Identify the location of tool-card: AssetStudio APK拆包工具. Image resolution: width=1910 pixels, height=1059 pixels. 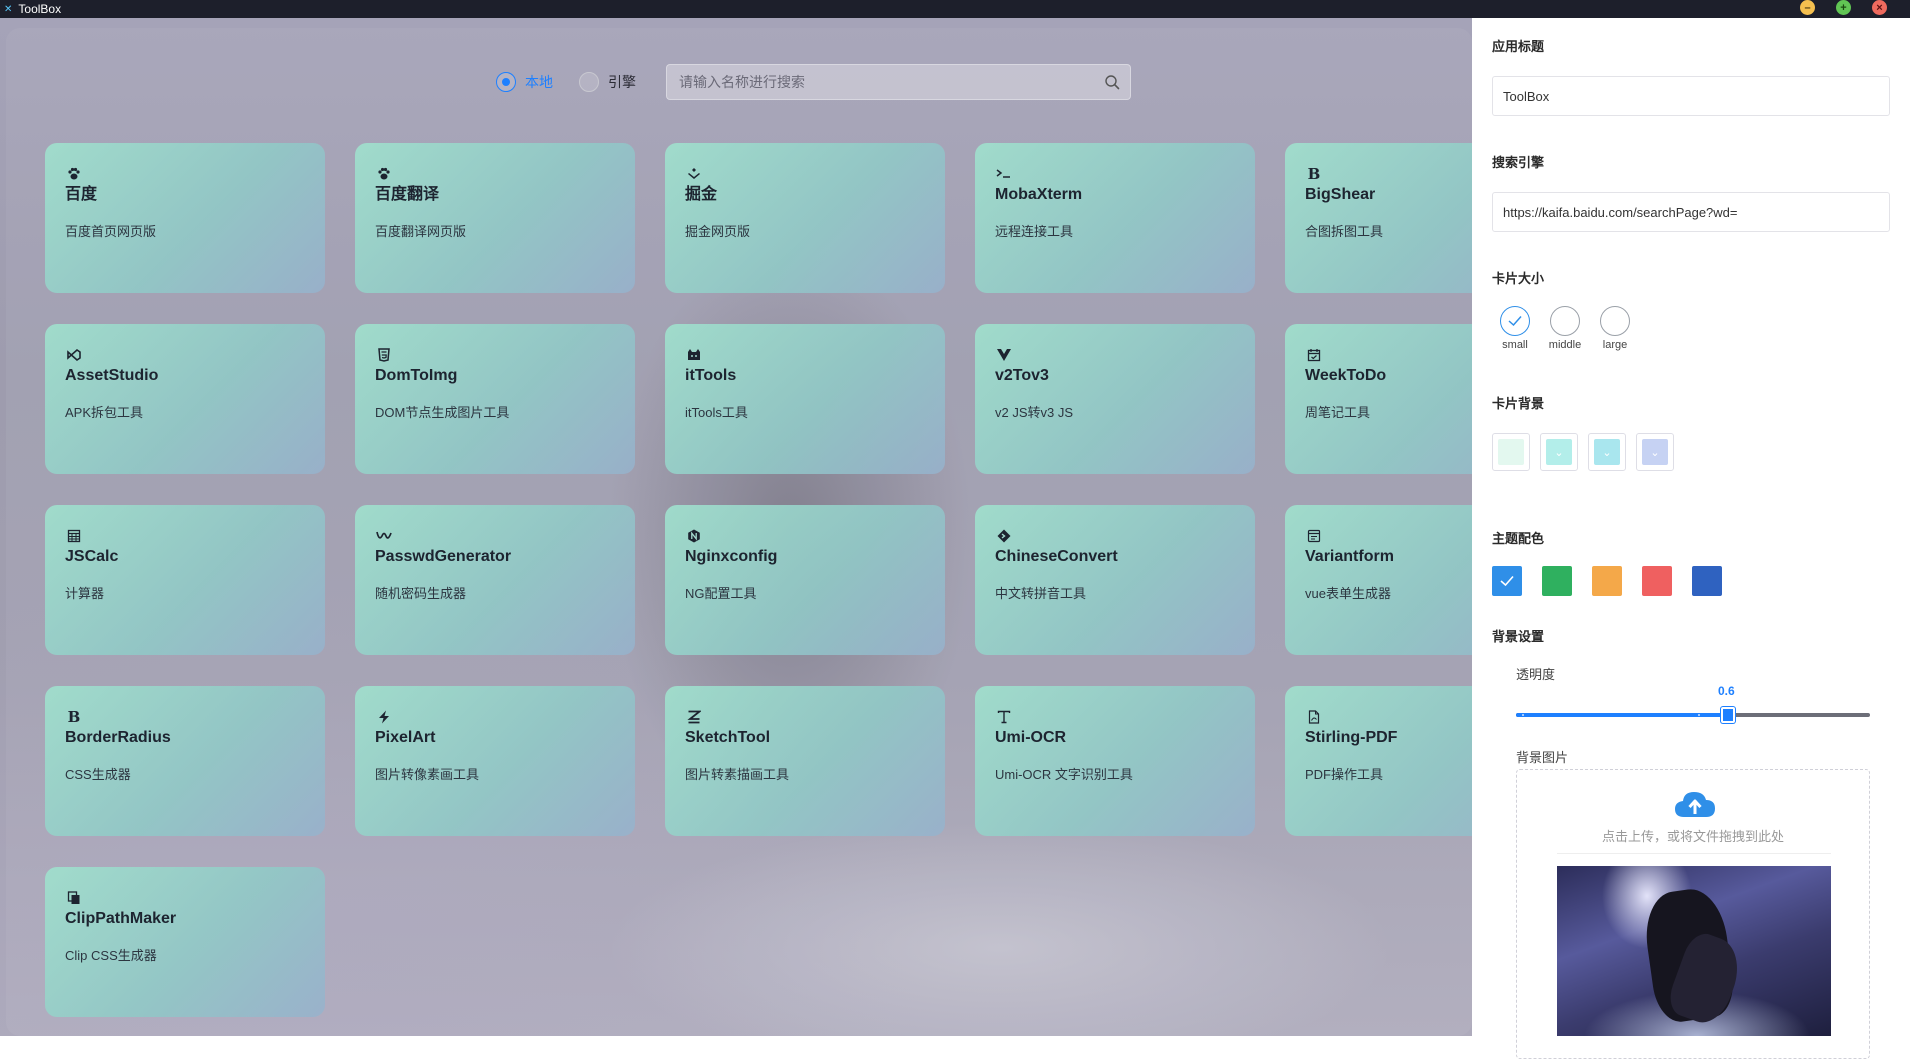
(185, 399).